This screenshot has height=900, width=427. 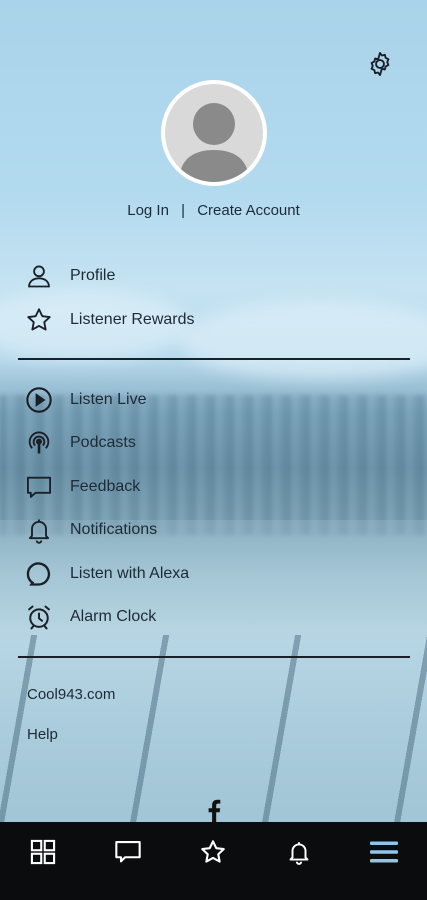 I want to click on grid-icon, so click(x=42, y=852).